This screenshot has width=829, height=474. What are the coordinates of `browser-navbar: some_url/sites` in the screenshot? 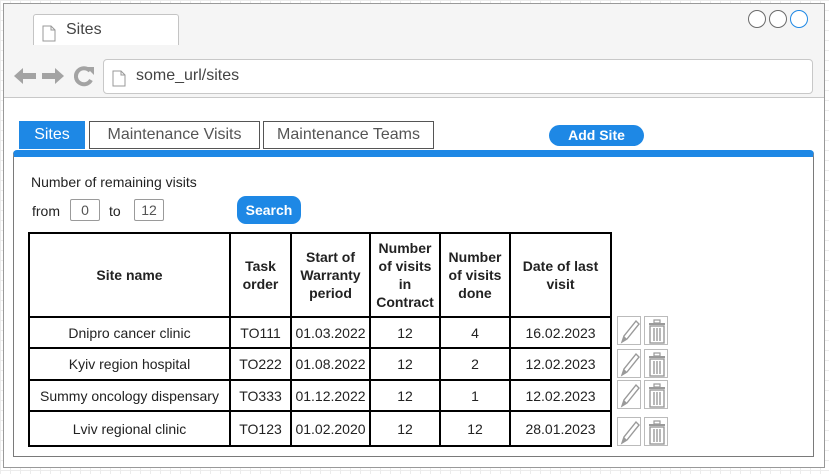 It's located at (414, 71).